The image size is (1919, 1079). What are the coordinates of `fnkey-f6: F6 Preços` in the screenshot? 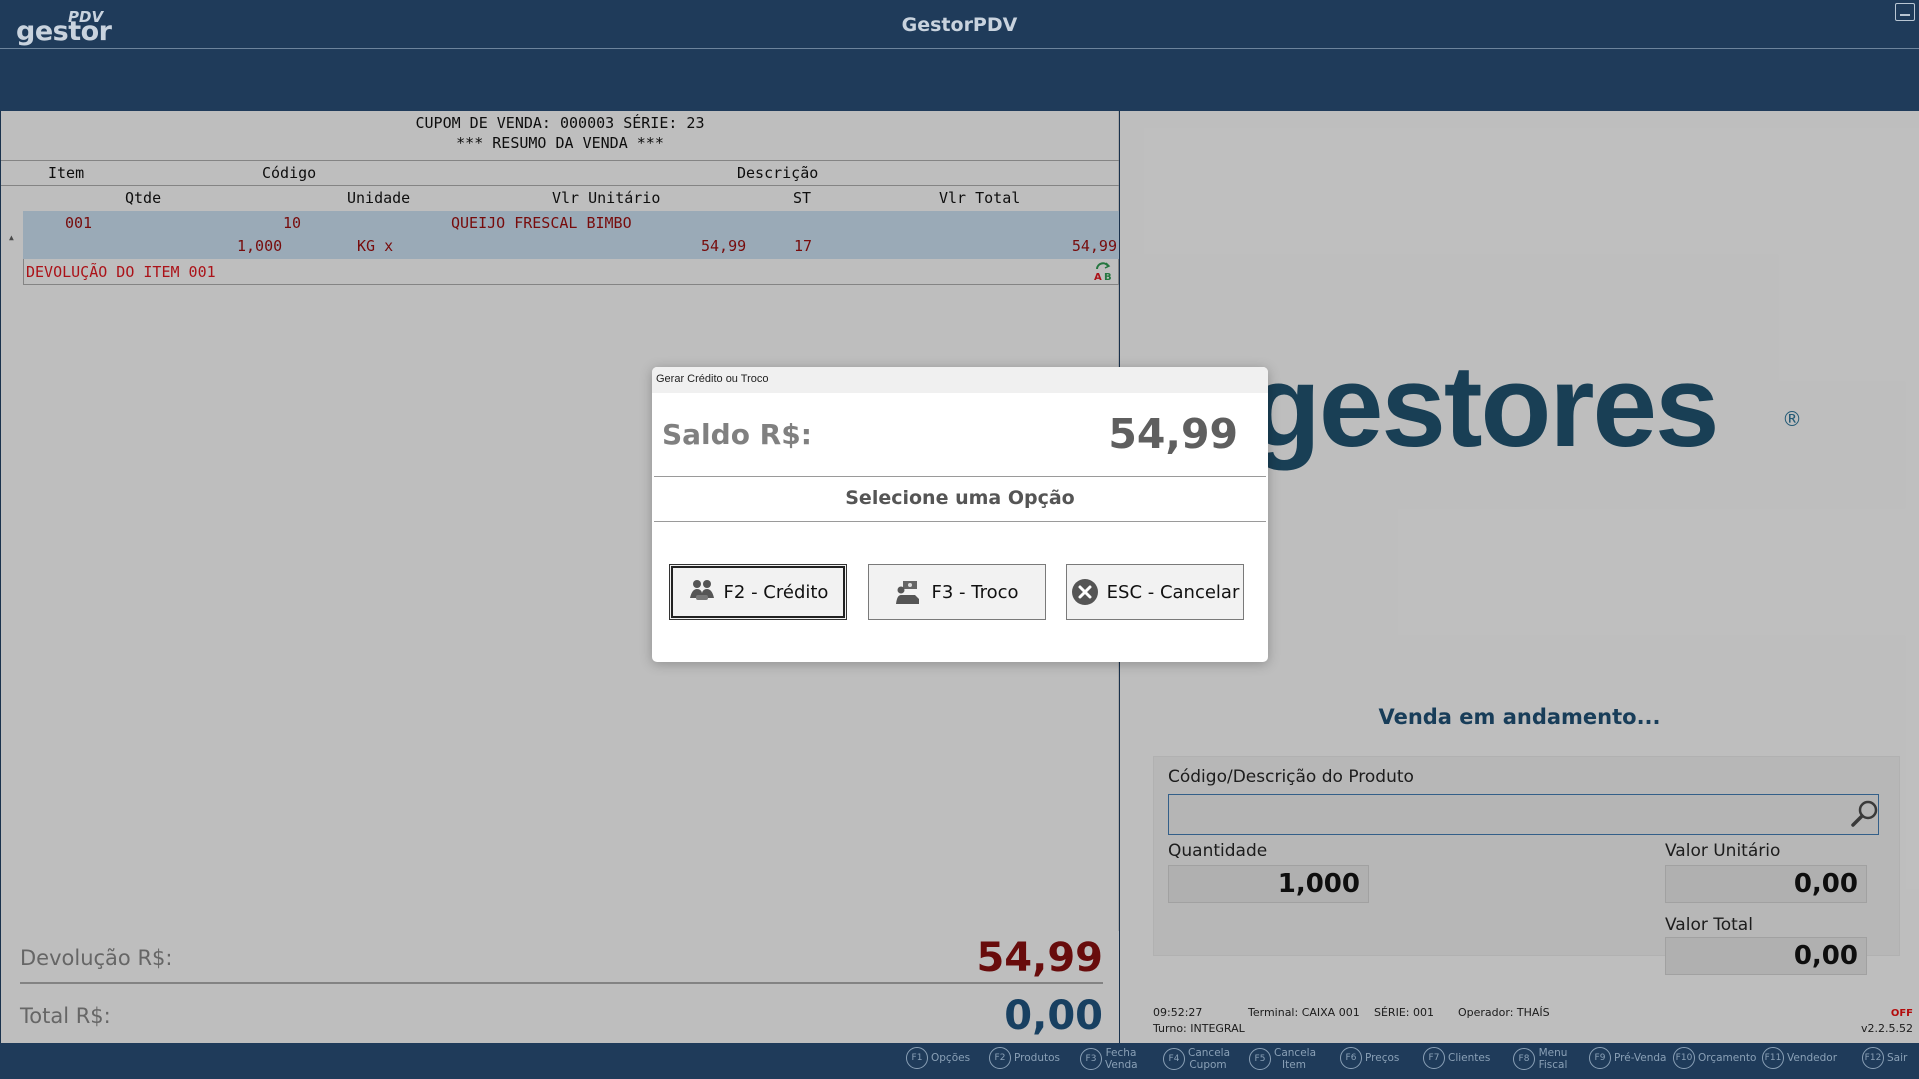 It's located at (1369, 1058).